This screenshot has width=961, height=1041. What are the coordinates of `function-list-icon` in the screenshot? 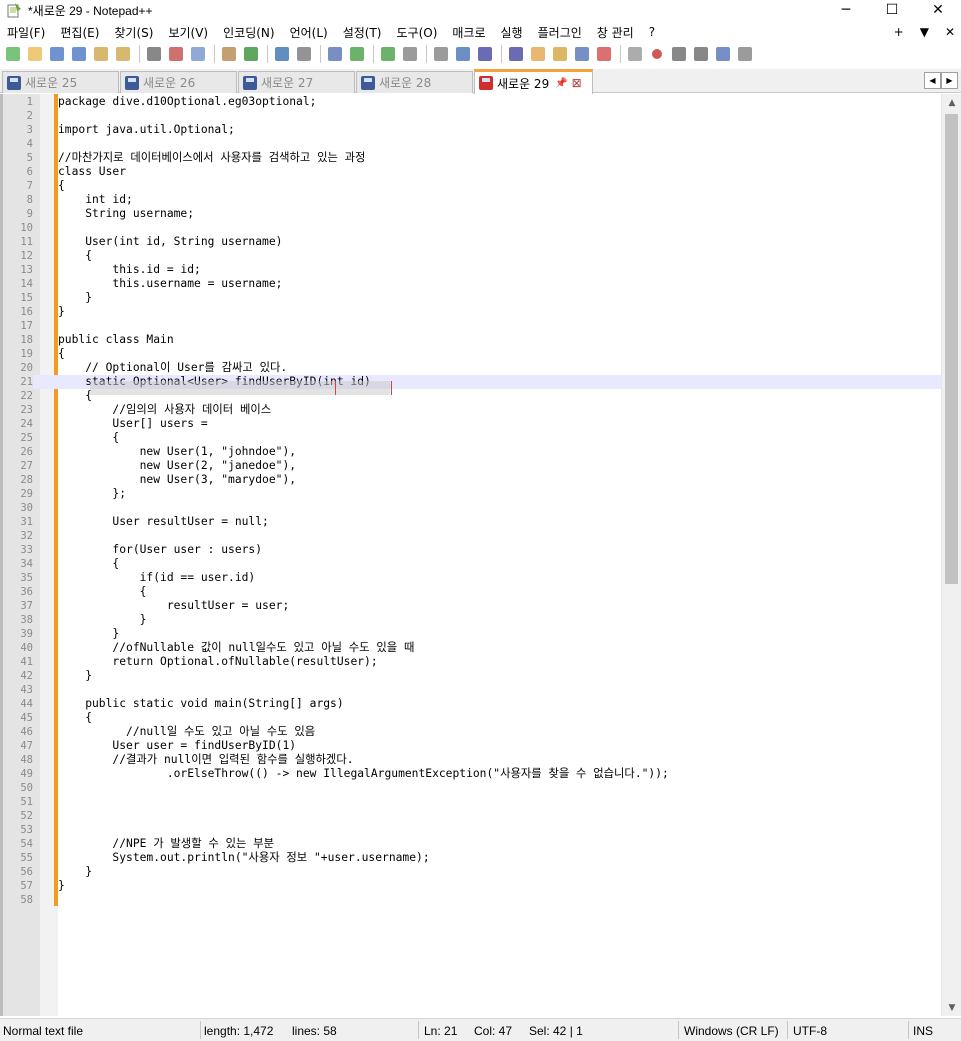 It's located at (582, 54).